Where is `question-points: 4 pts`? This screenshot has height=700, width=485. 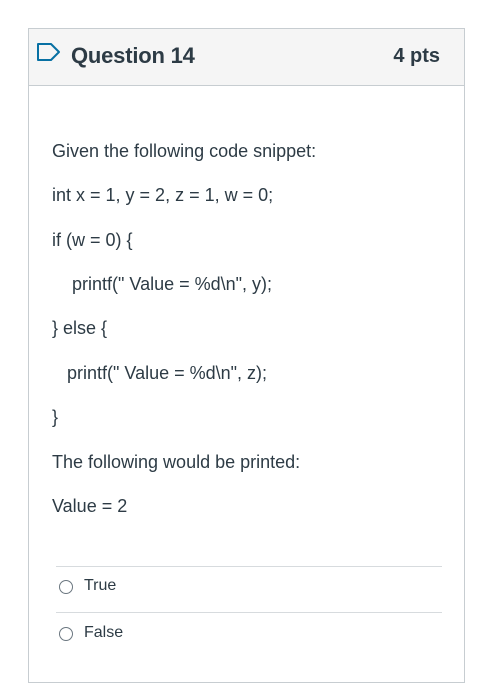 question-points: 4 pts is located at coordinates (416, 56).